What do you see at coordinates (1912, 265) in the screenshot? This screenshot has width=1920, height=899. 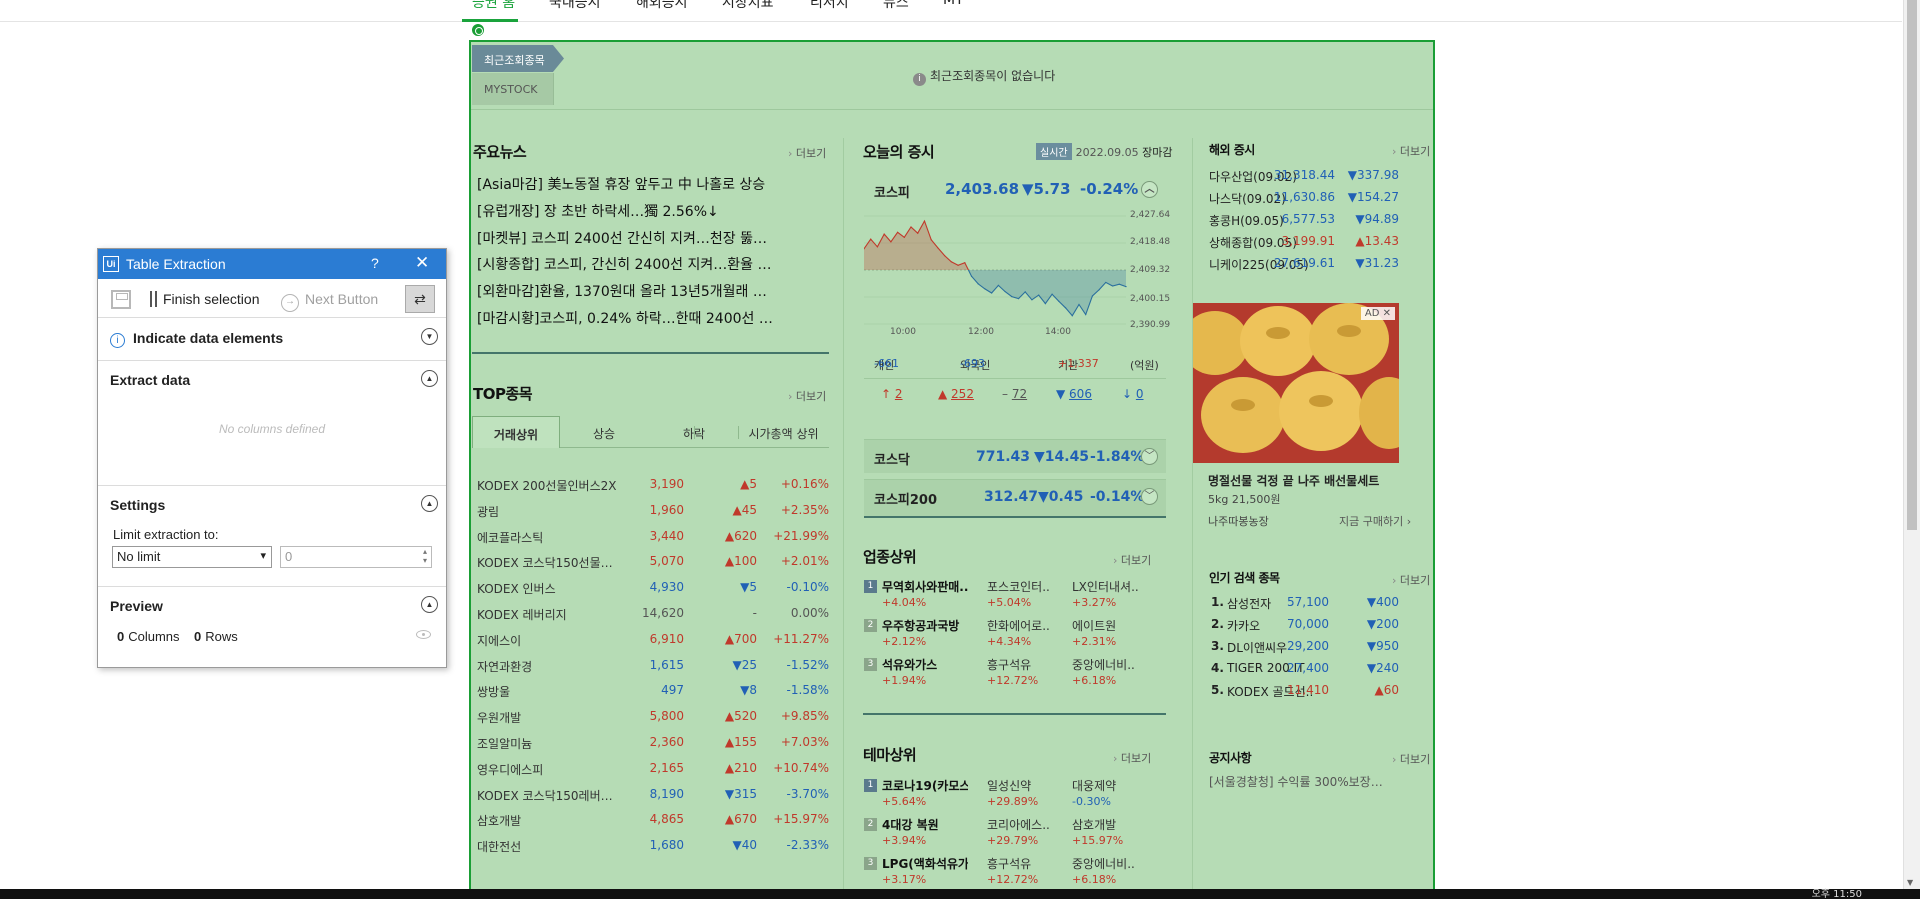 I see `scrollbar-thumb` at bounding box center [1912, 265].